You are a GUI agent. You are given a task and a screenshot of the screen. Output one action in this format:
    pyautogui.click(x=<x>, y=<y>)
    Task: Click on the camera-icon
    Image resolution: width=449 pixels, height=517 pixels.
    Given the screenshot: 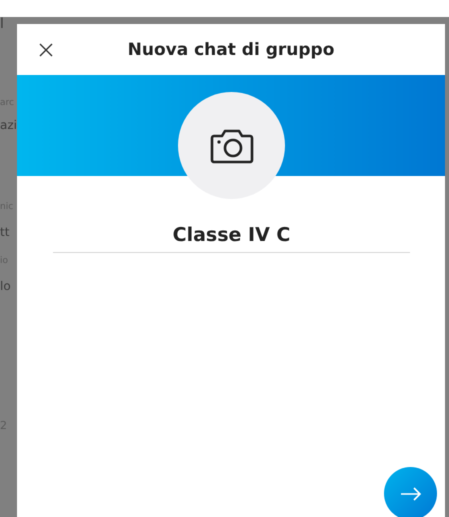 What is the action you would take?
    pyautogui.click(x=232, y=146)
    